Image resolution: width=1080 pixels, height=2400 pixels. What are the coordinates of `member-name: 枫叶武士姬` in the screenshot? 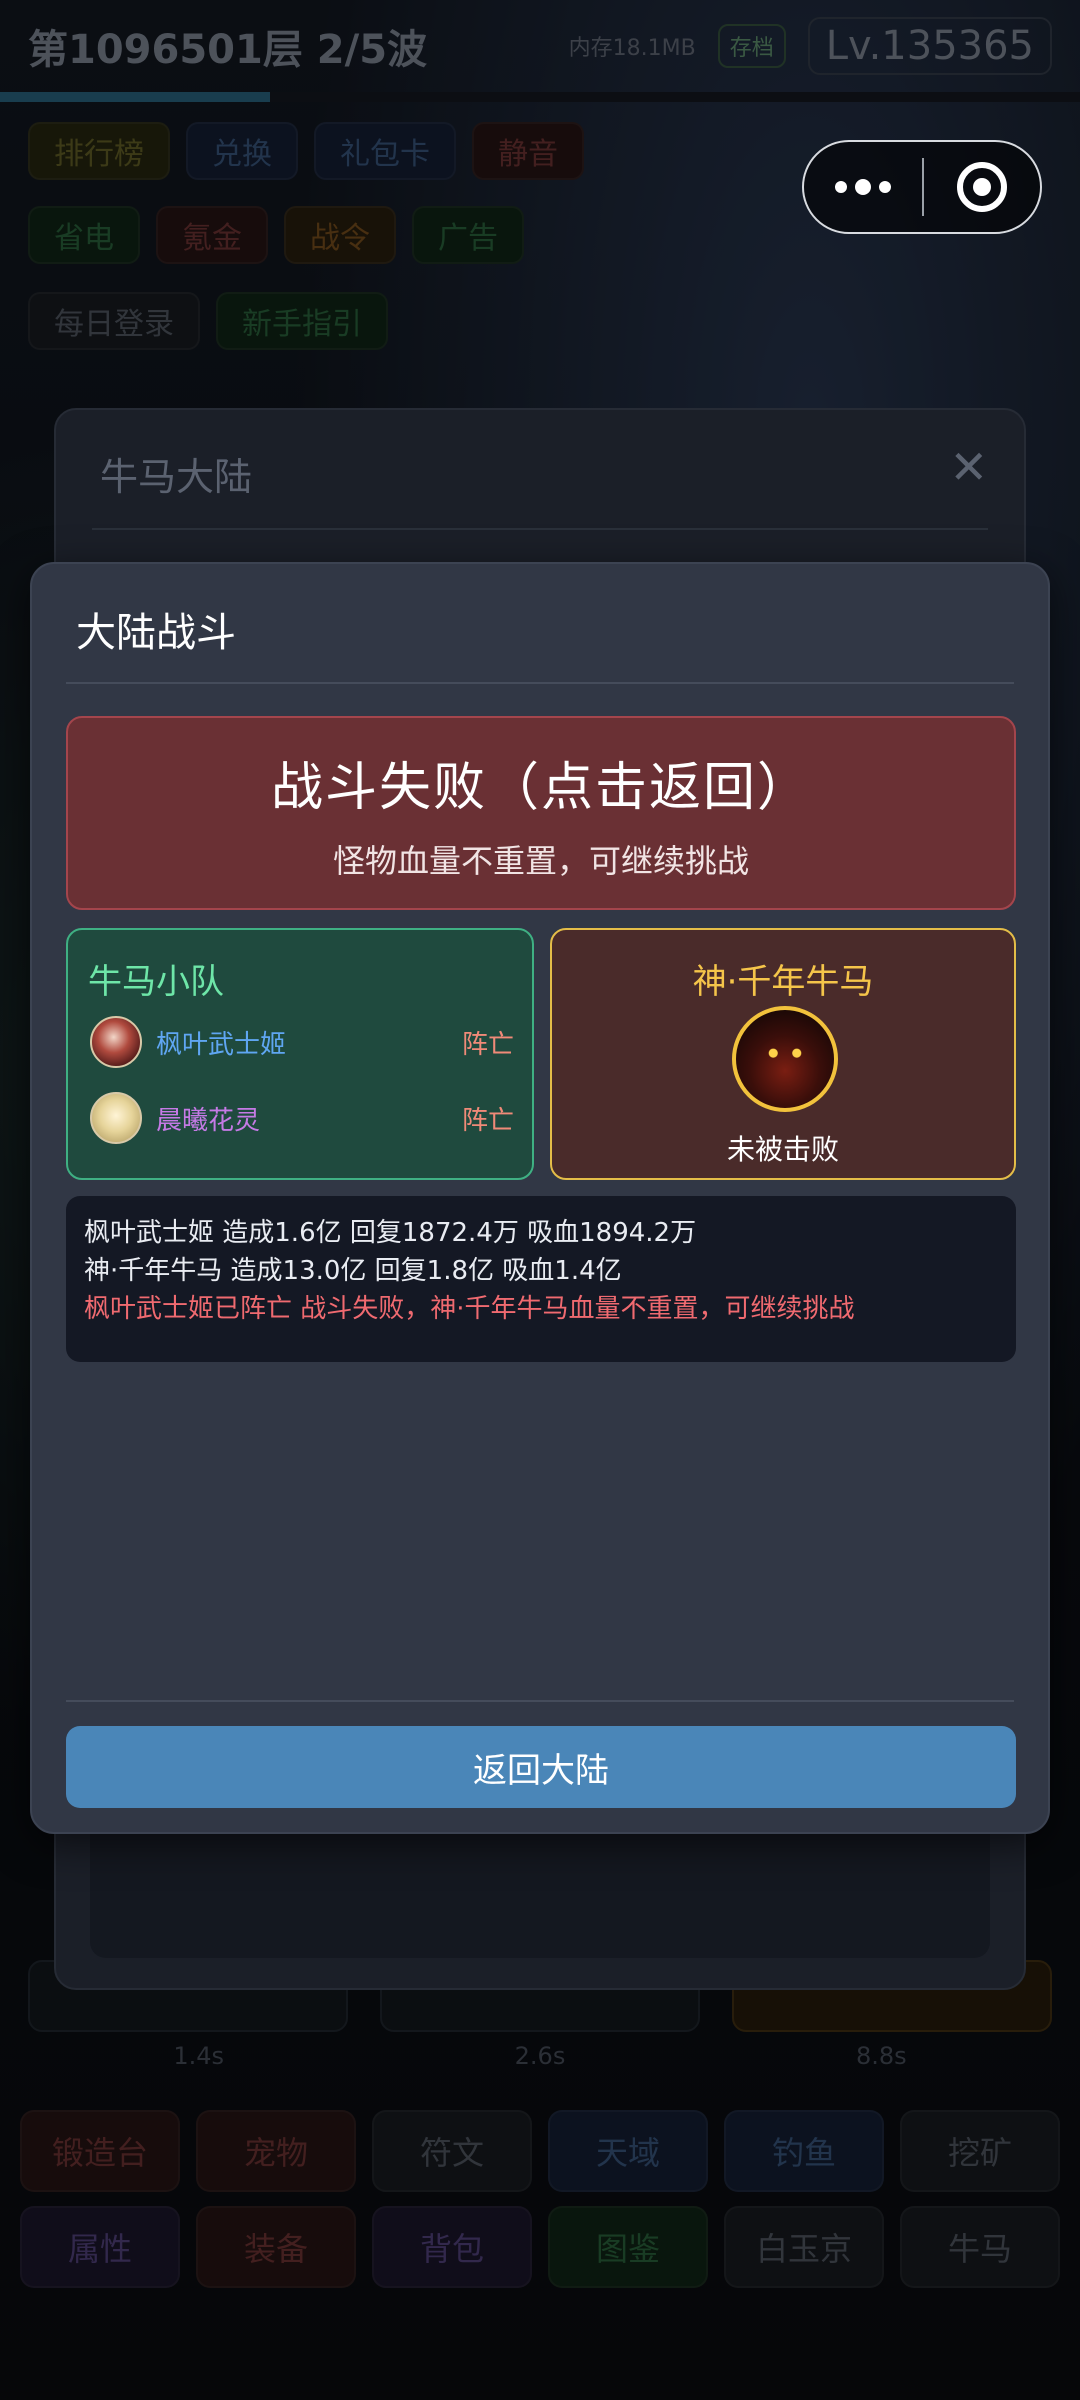 It's located at (221, 1044).